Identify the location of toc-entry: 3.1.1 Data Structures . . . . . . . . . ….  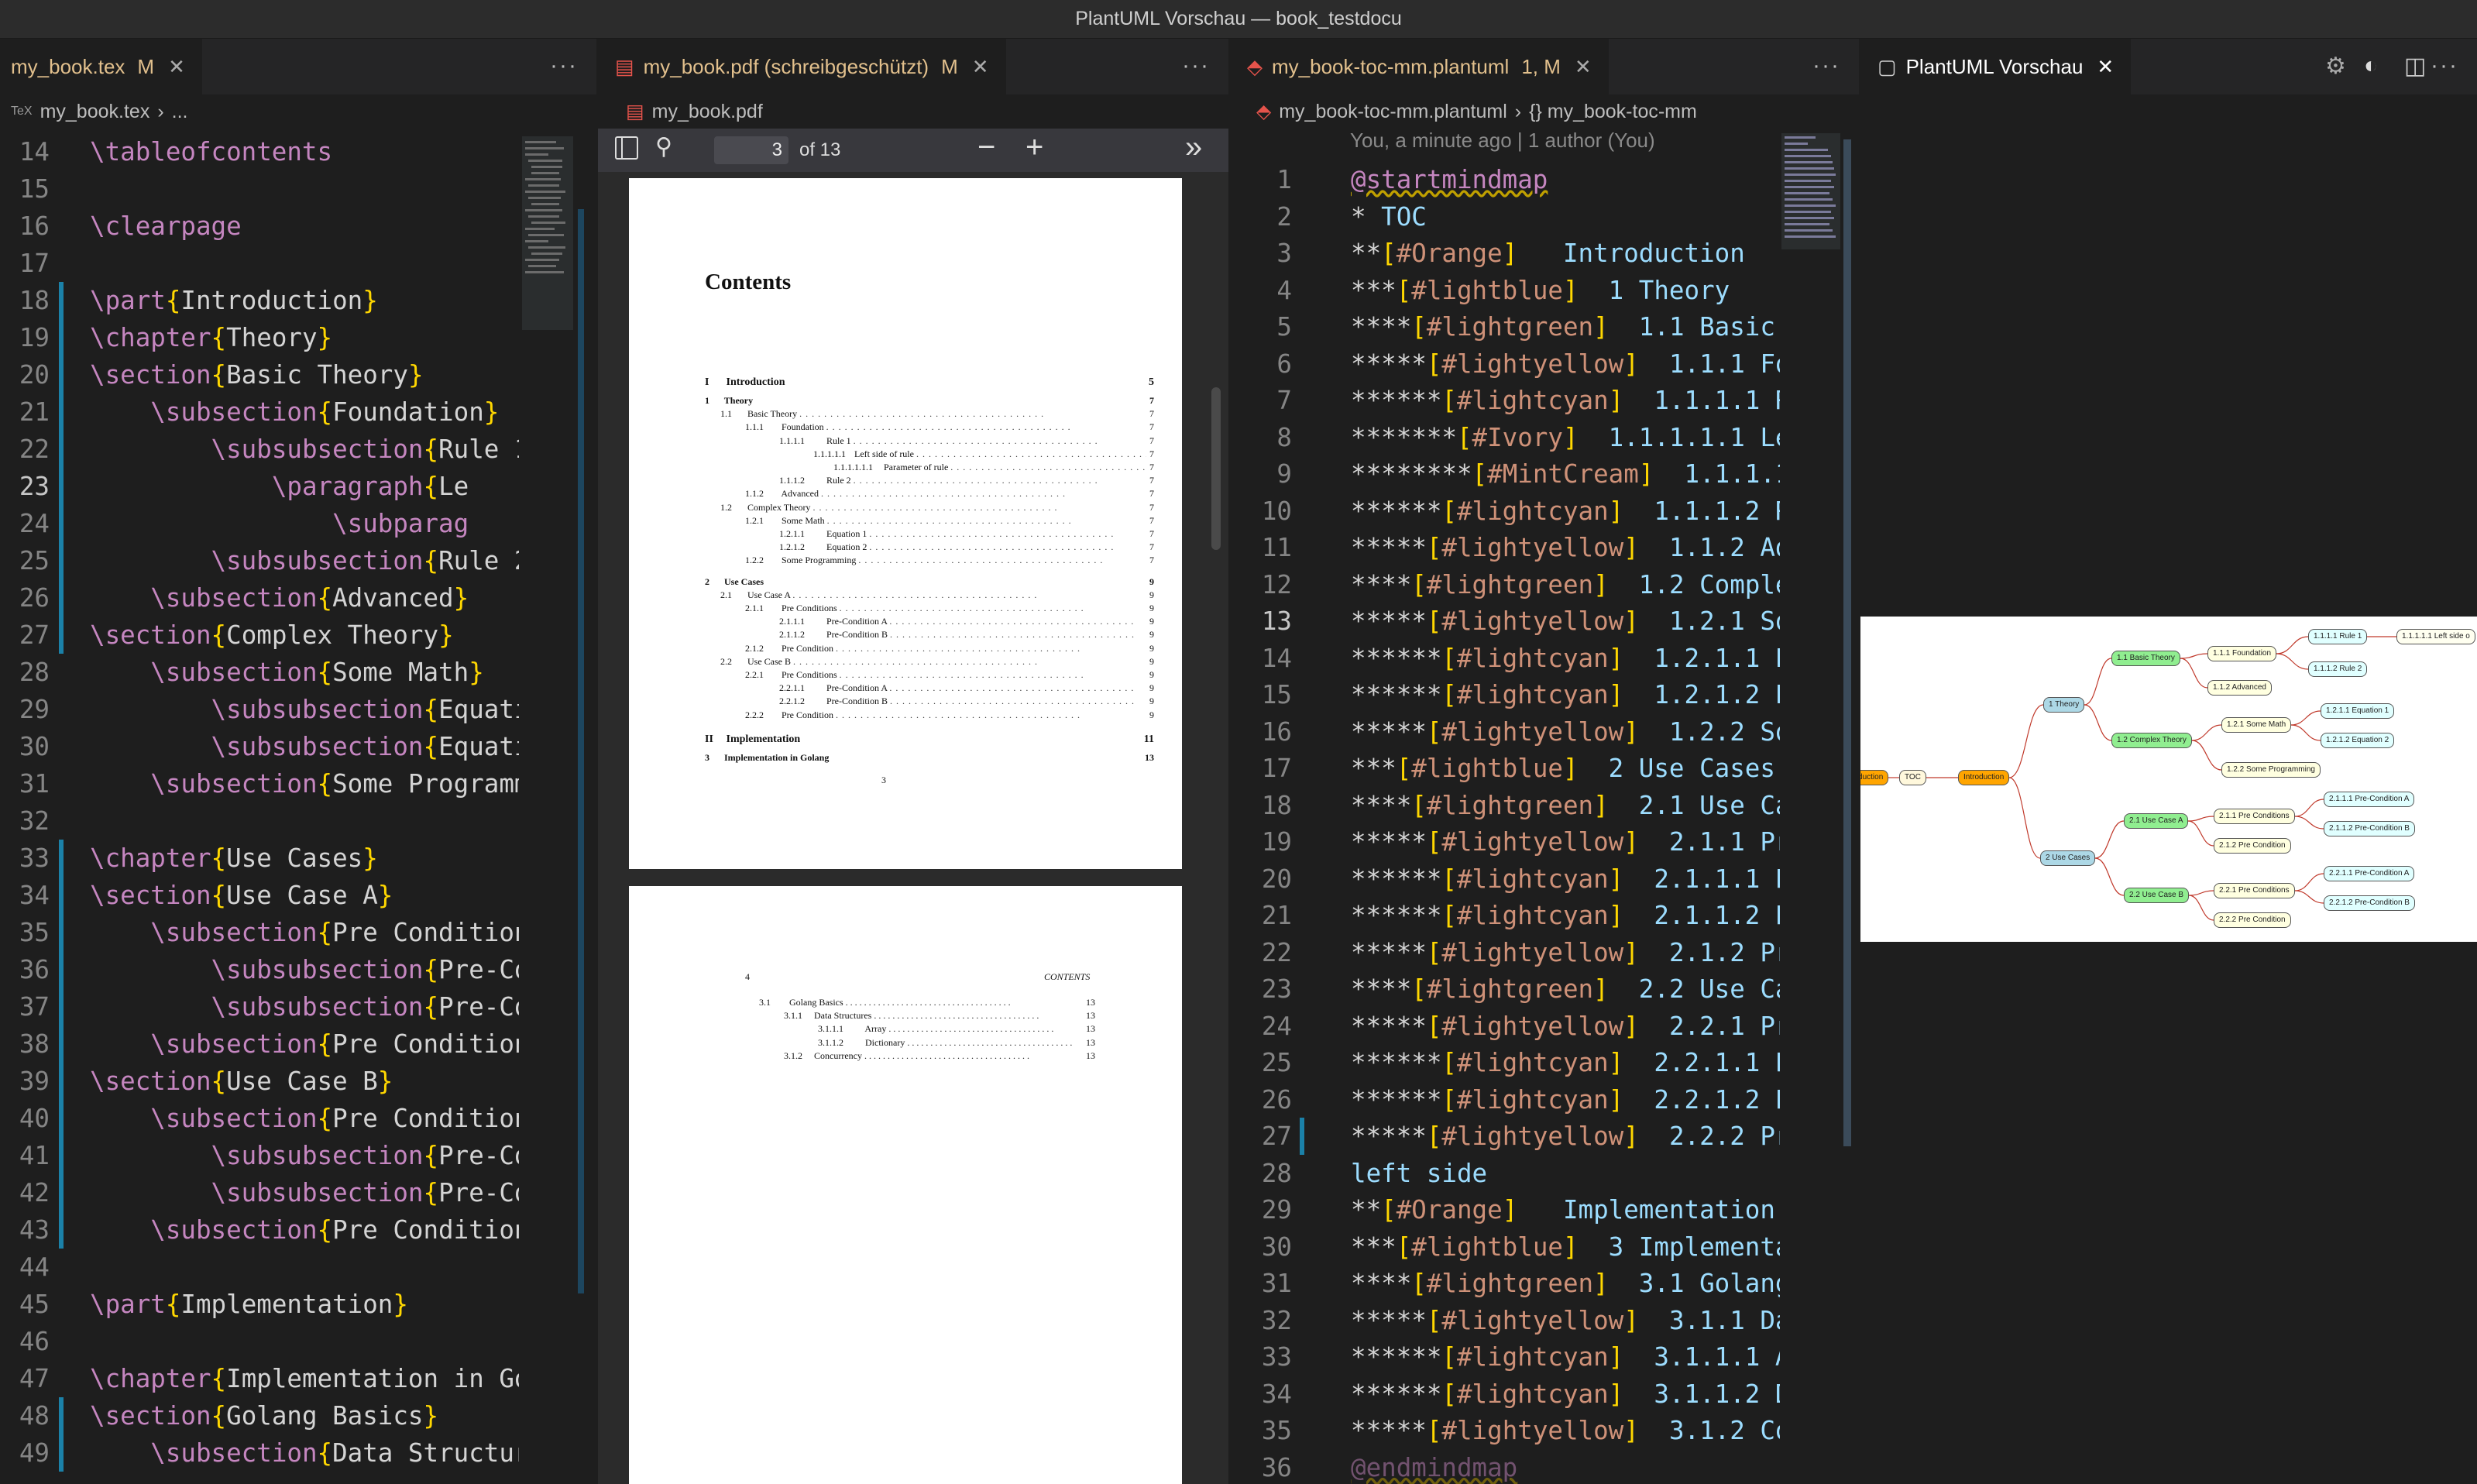
(940, 1016).